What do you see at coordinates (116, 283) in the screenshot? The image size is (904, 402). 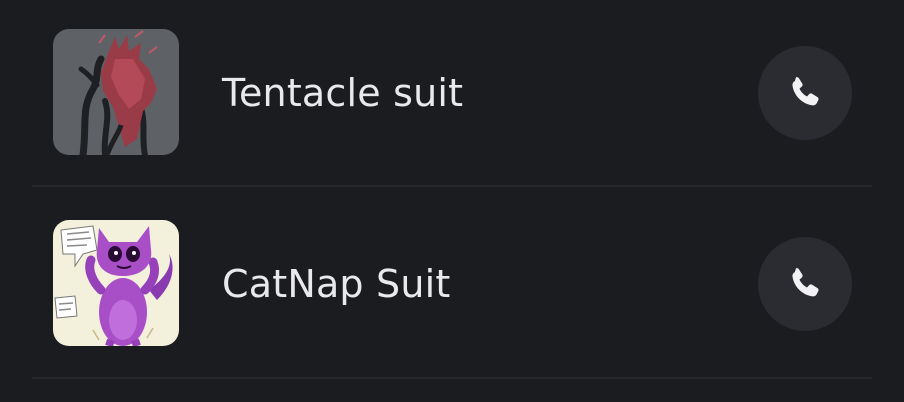 I see `catnap-suit-avatar` at bounding box center [116, 283].